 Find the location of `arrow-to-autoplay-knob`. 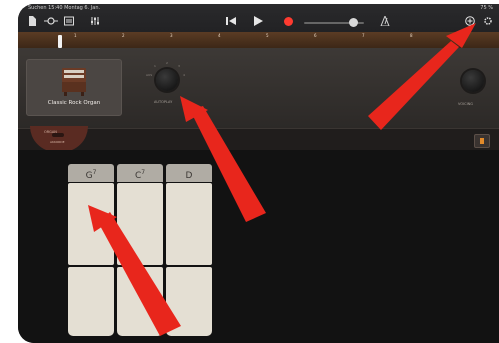

arrow-to-autoplay-knob is located at coordinates (223, 159).